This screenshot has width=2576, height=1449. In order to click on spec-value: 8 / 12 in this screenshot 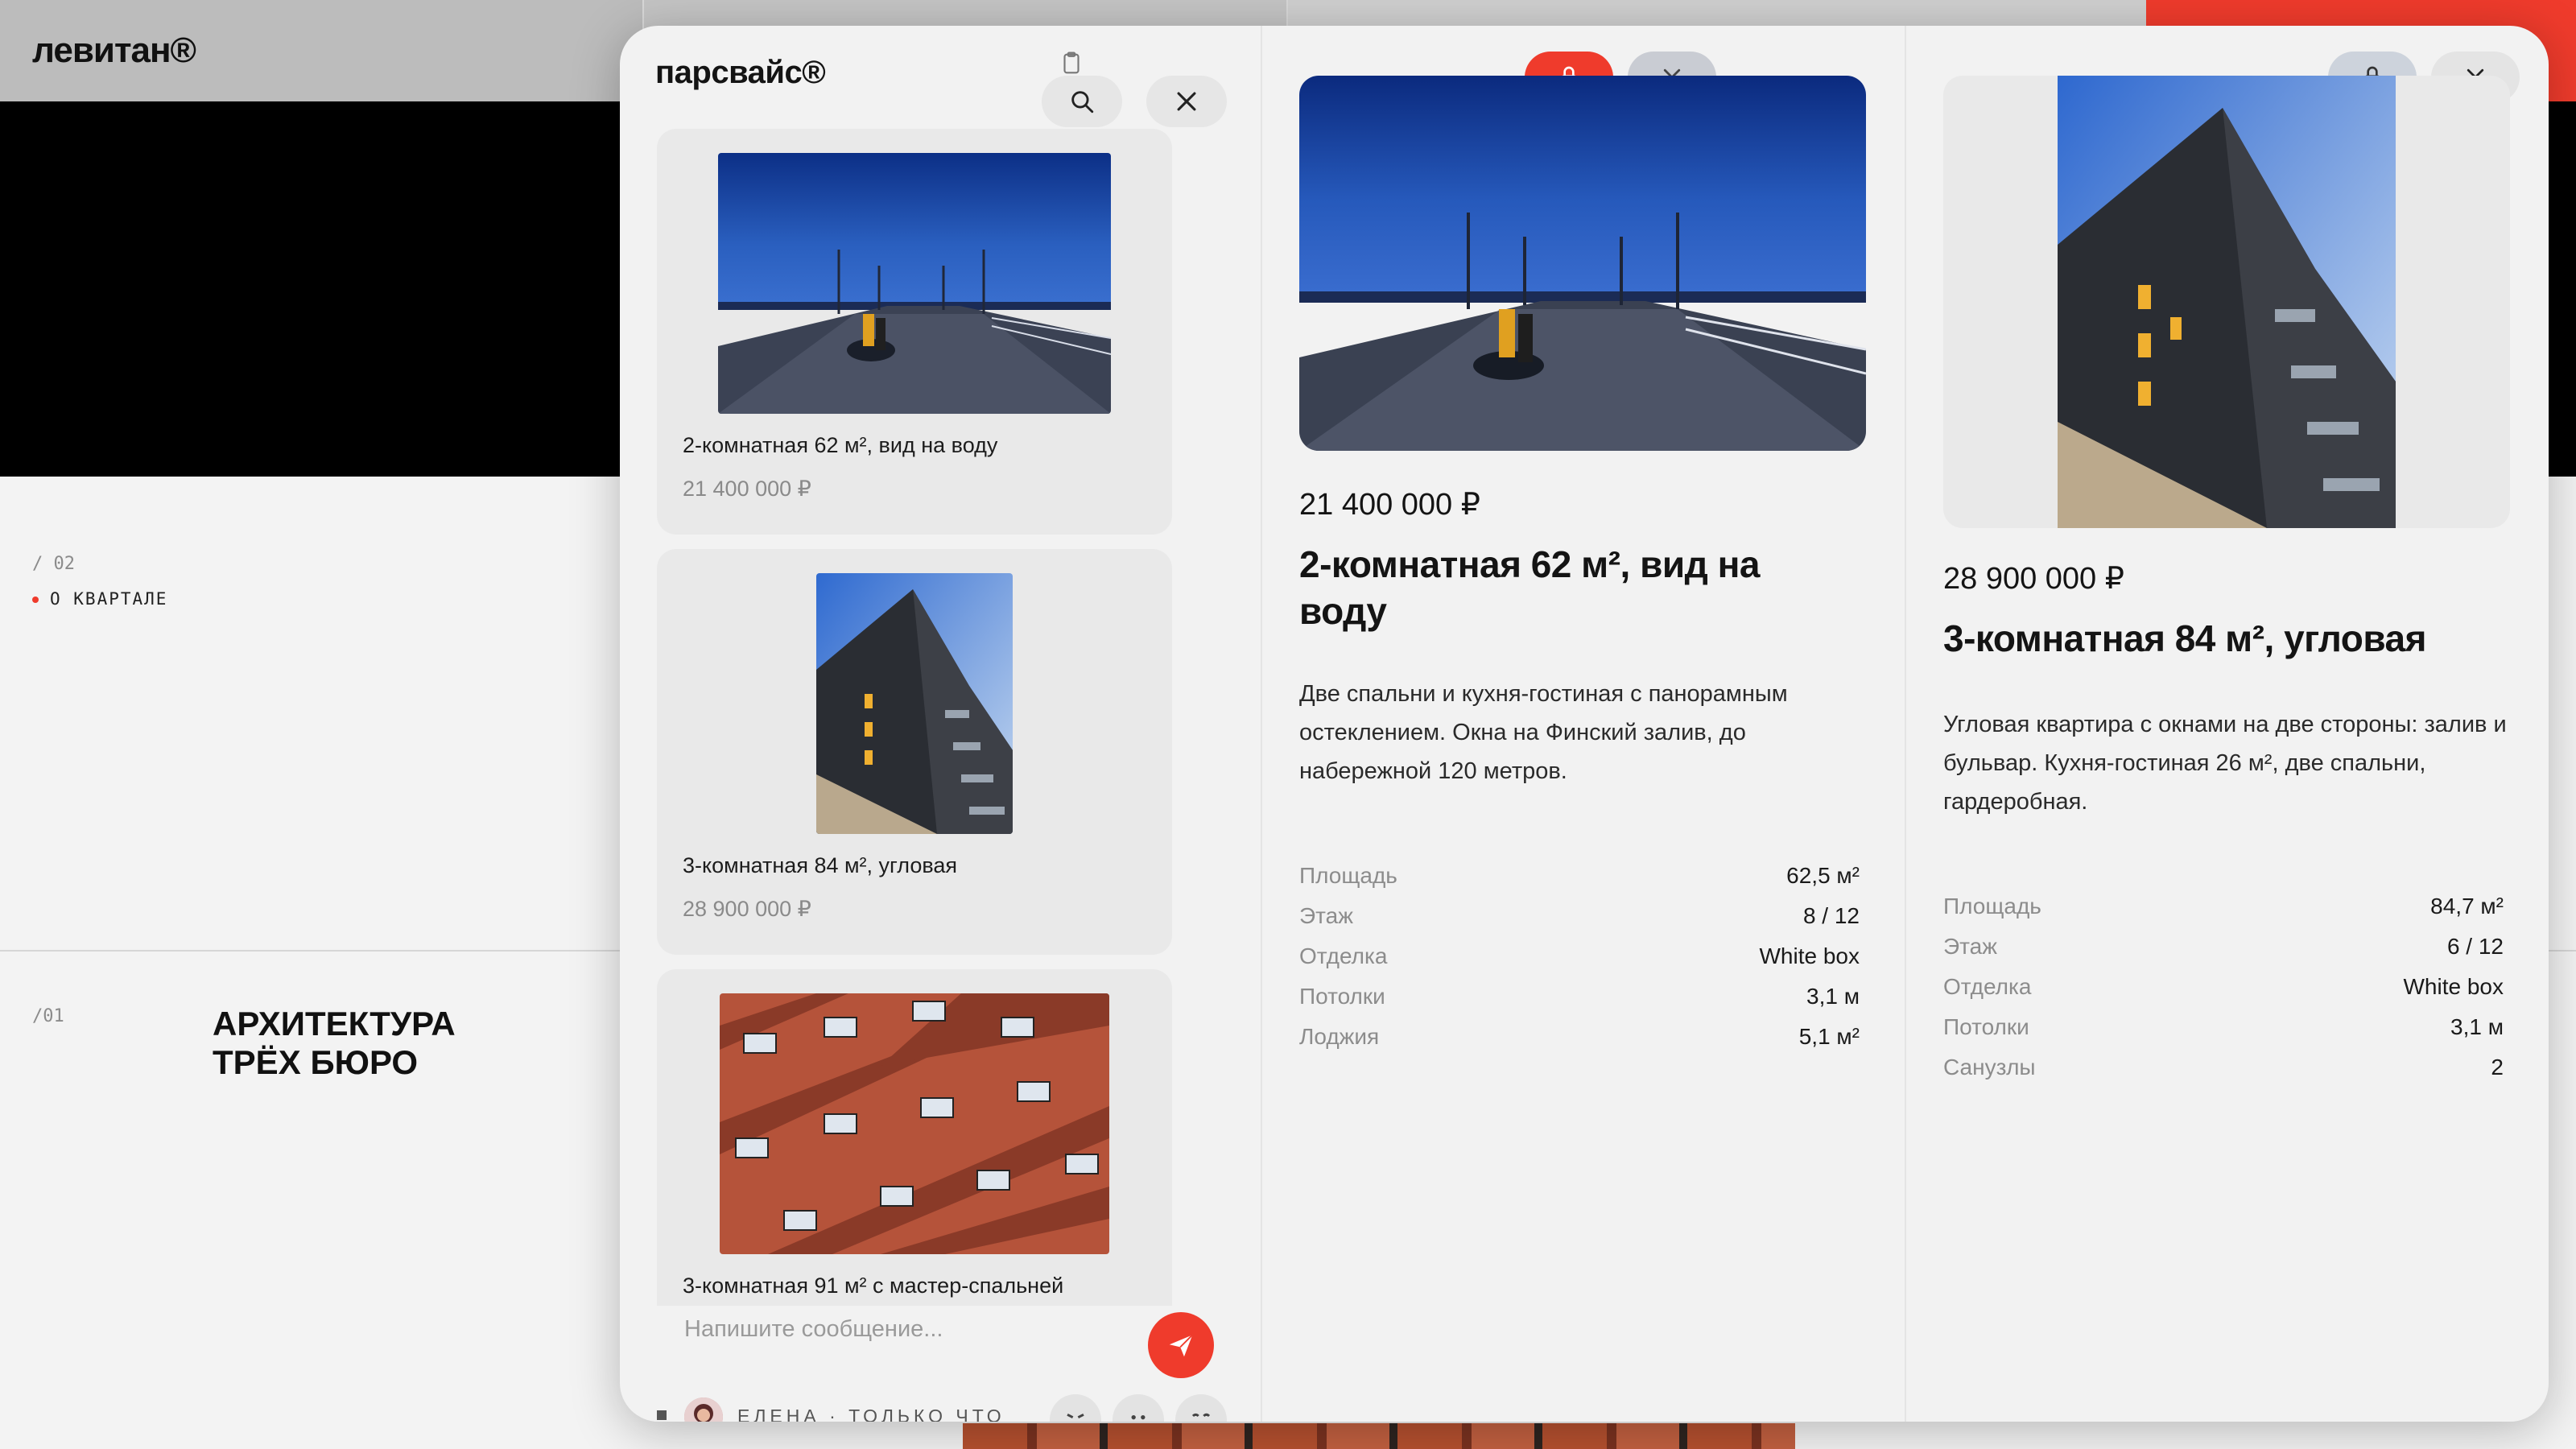, I will do `click(1831, 915)`.